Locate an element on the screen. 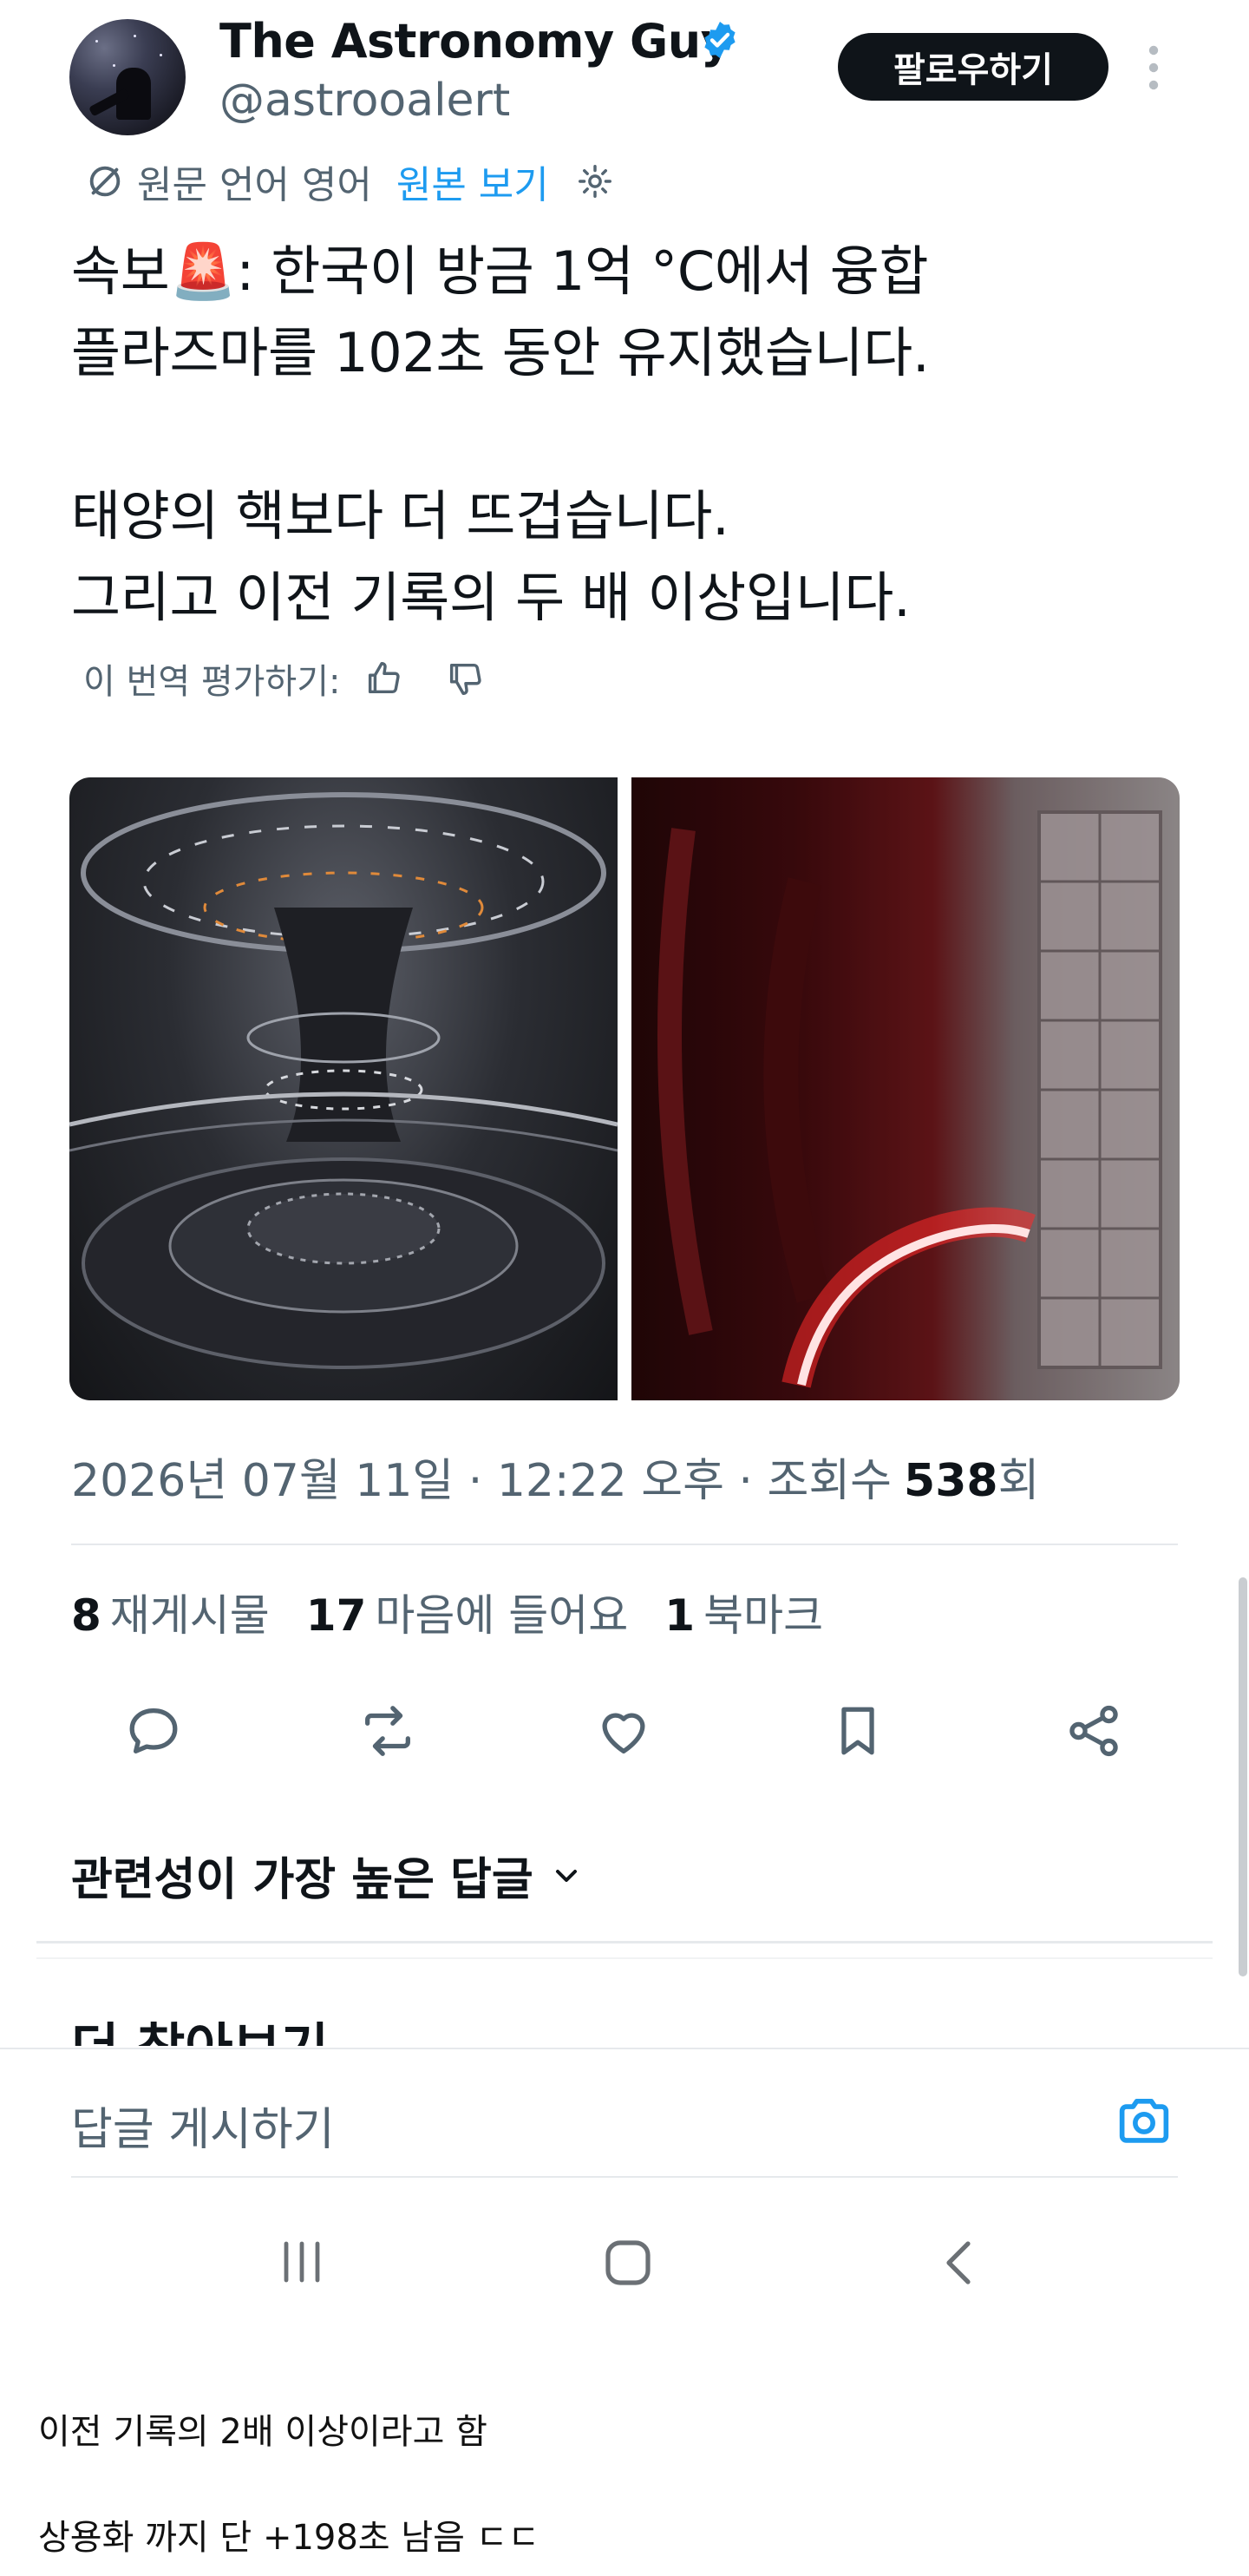 This screenshot has height=2576, width=1249. reactor-interior-illustration is located at coordinates (343, 1080).